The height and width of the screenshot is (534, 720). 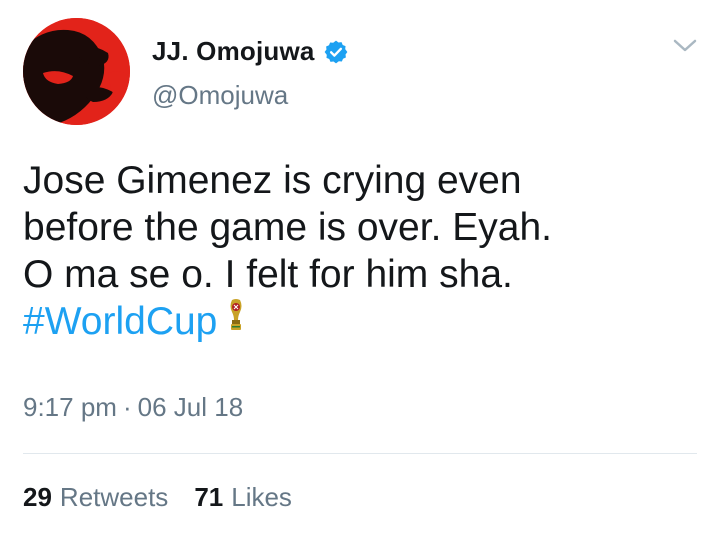 What do you see at coordinates (133, 407) in the screenshot?
I see `tweet-timestamp: 9:17 pm · 06 Jul 18` at bounding box center [133, 407].